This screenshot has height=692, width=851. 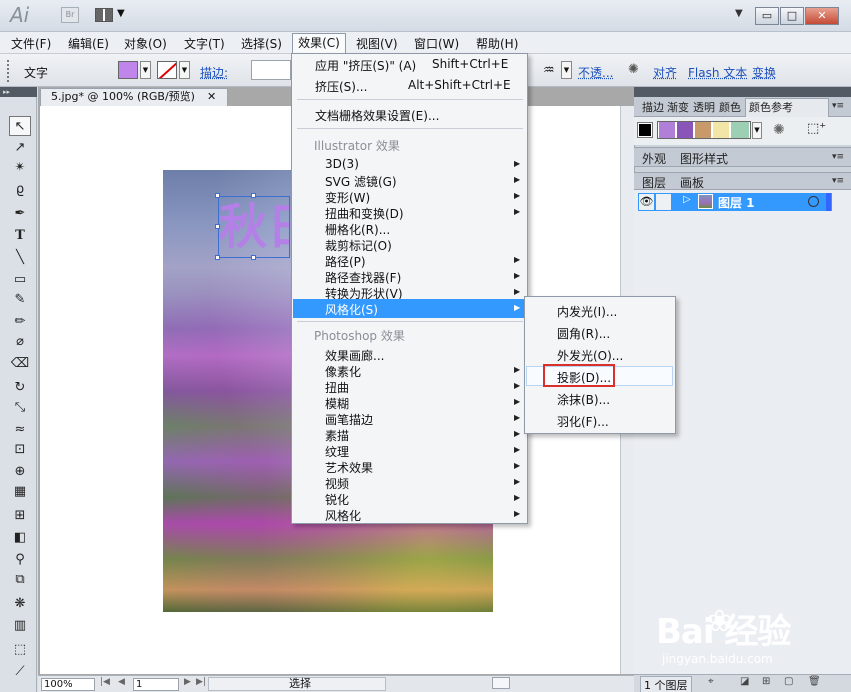 What do you see at coordinates (687, 199) in the screenshot?
I see `expand-arrow-icon: ▷` at bounding box center [687, 199].